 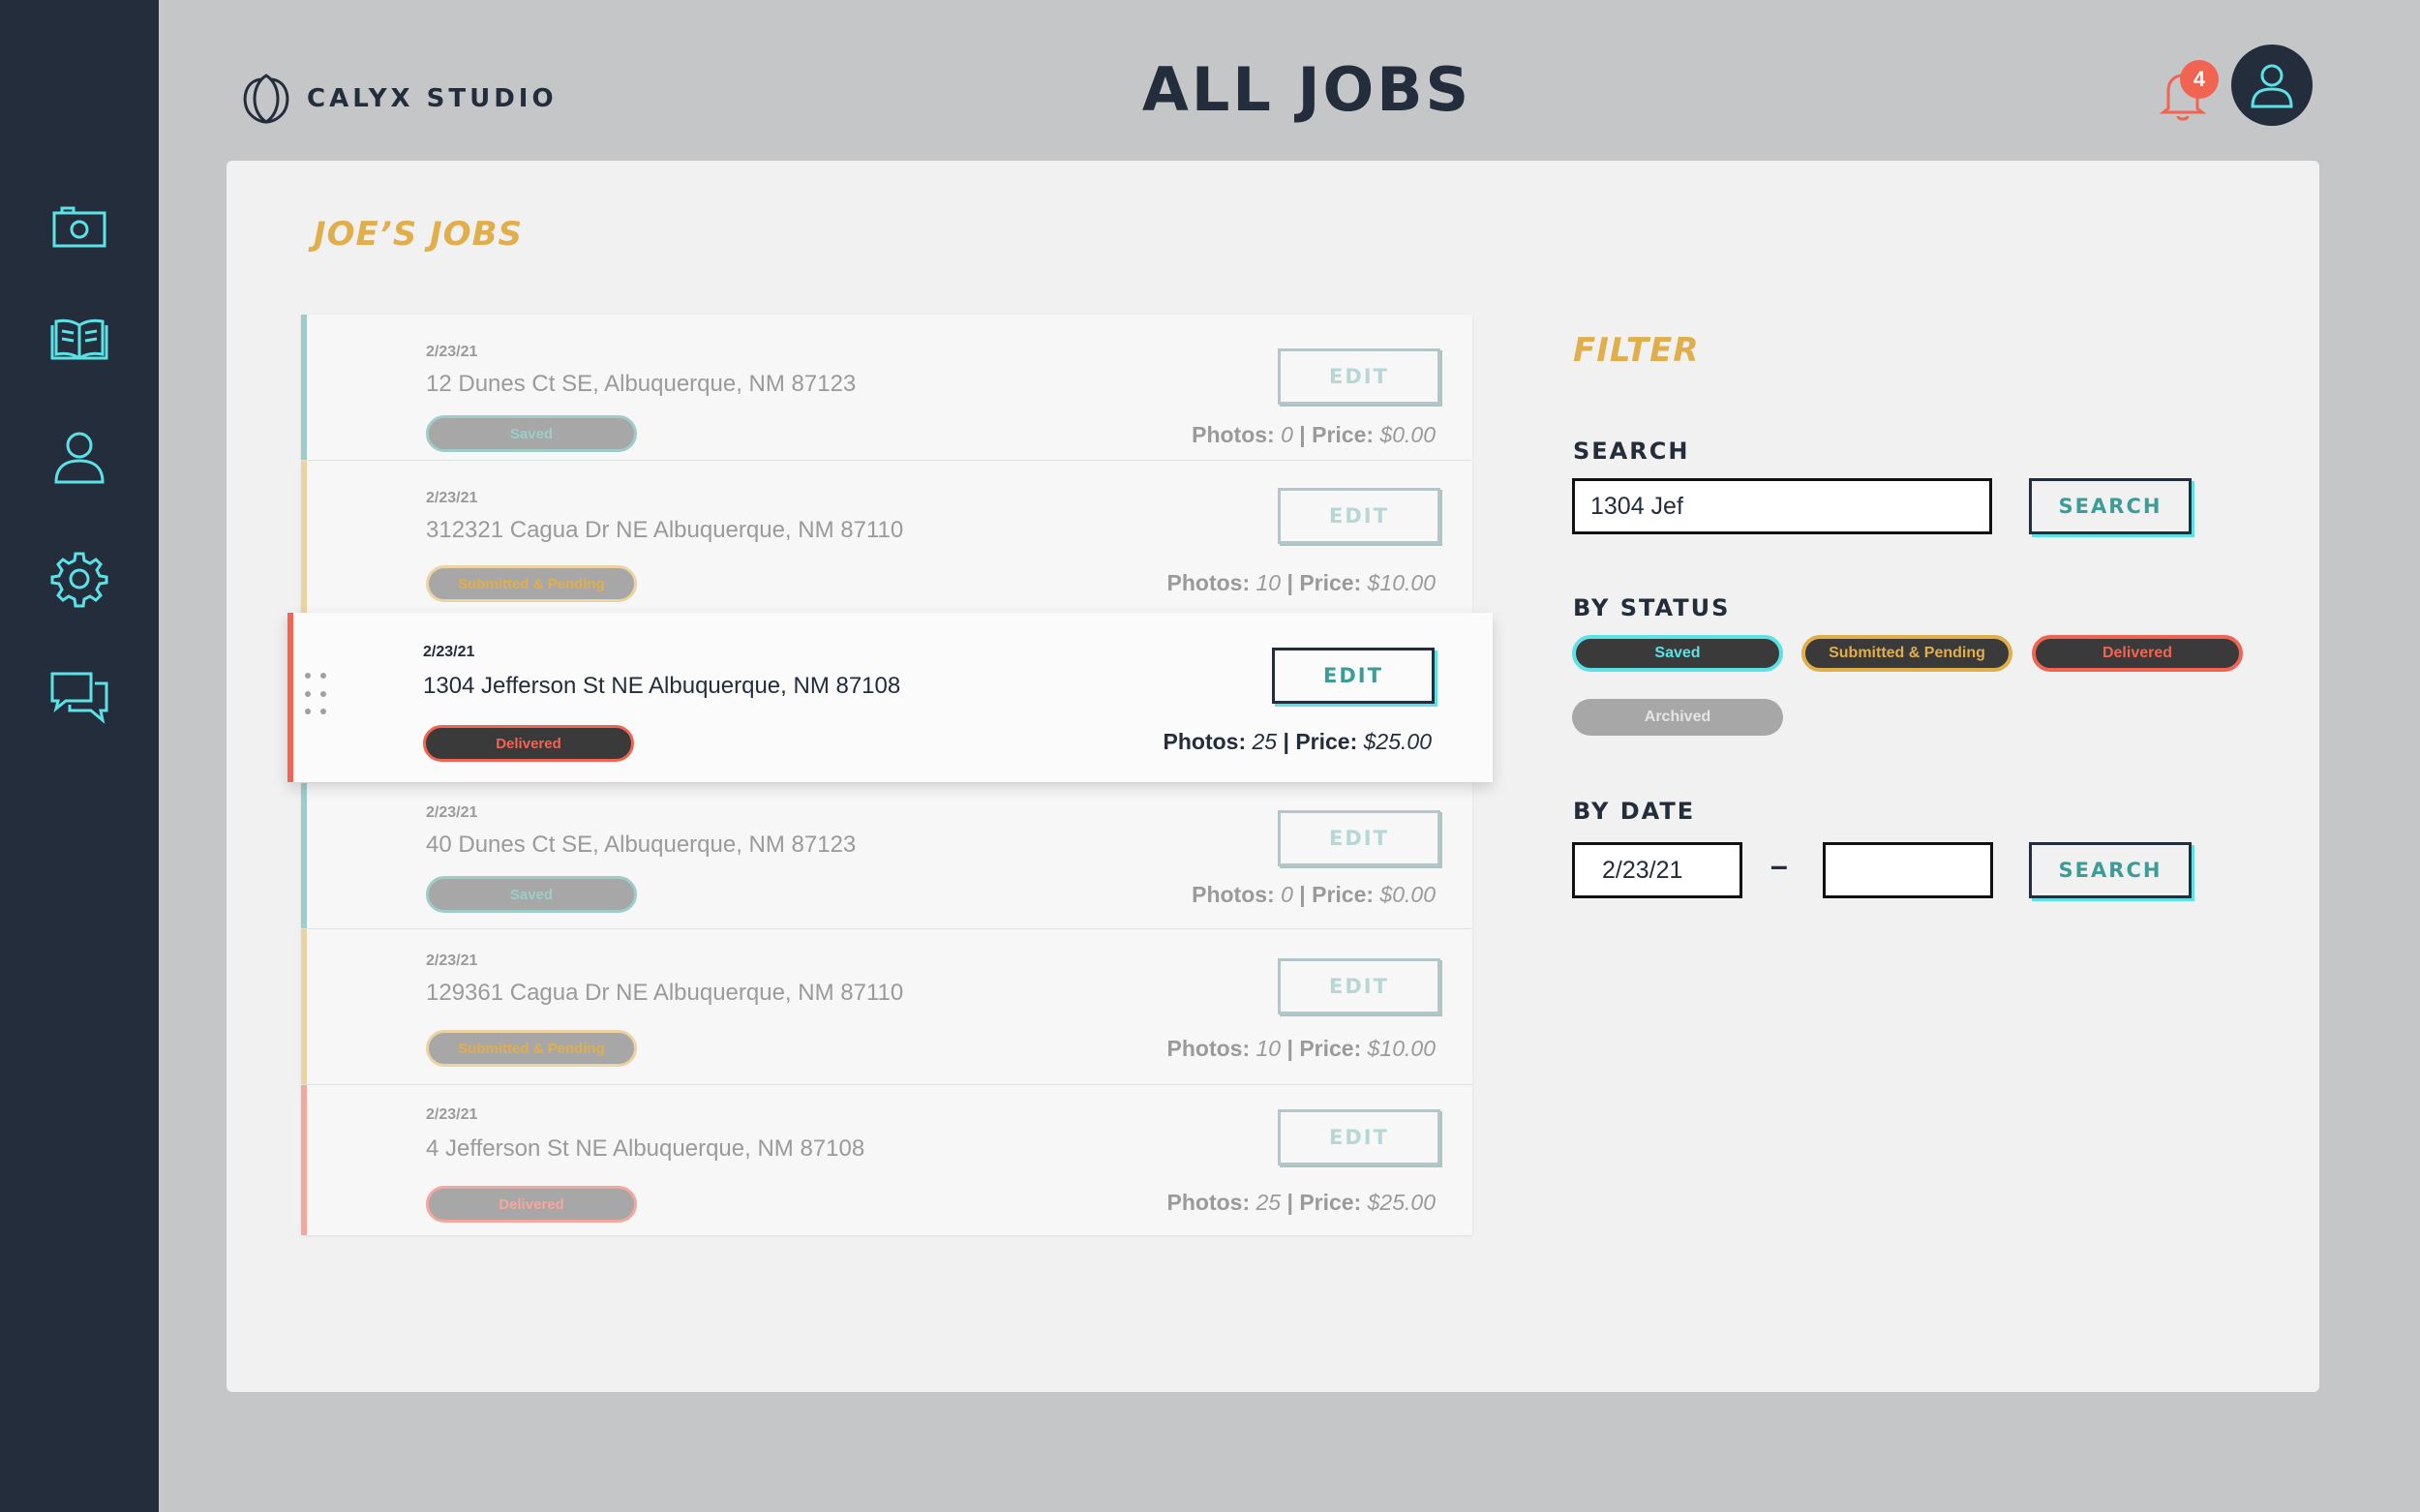 I want to click on sidebar-item-settings, so click(x=79, y=579).